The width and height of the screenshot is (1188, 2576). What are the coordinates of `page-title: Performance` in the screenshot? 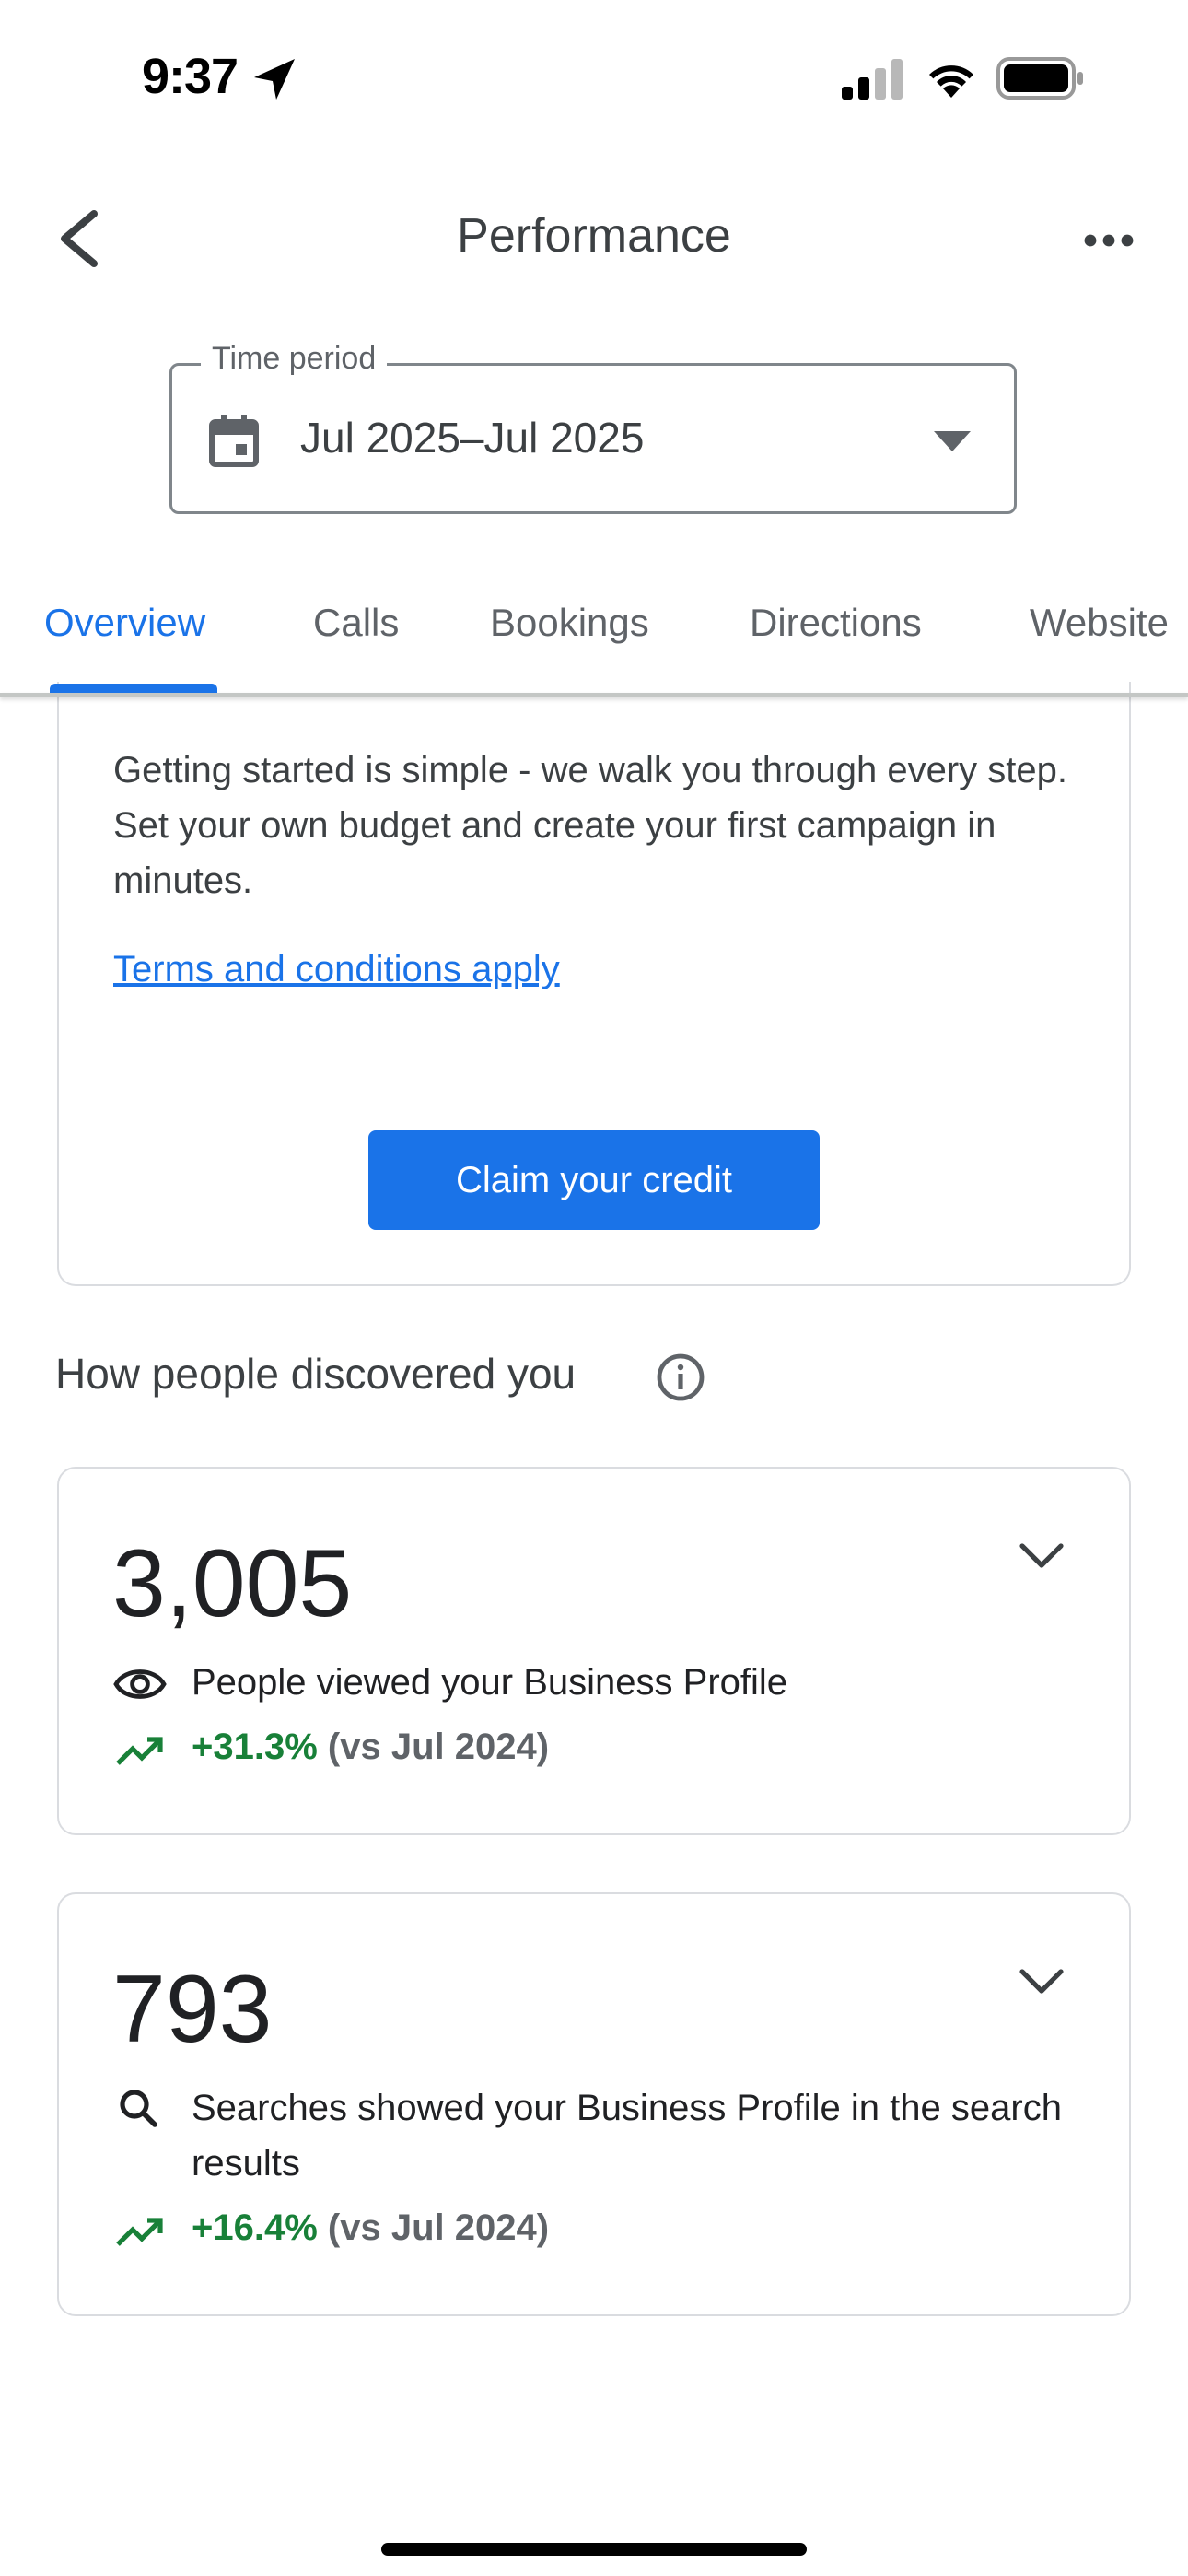 It's located at (594, 236).